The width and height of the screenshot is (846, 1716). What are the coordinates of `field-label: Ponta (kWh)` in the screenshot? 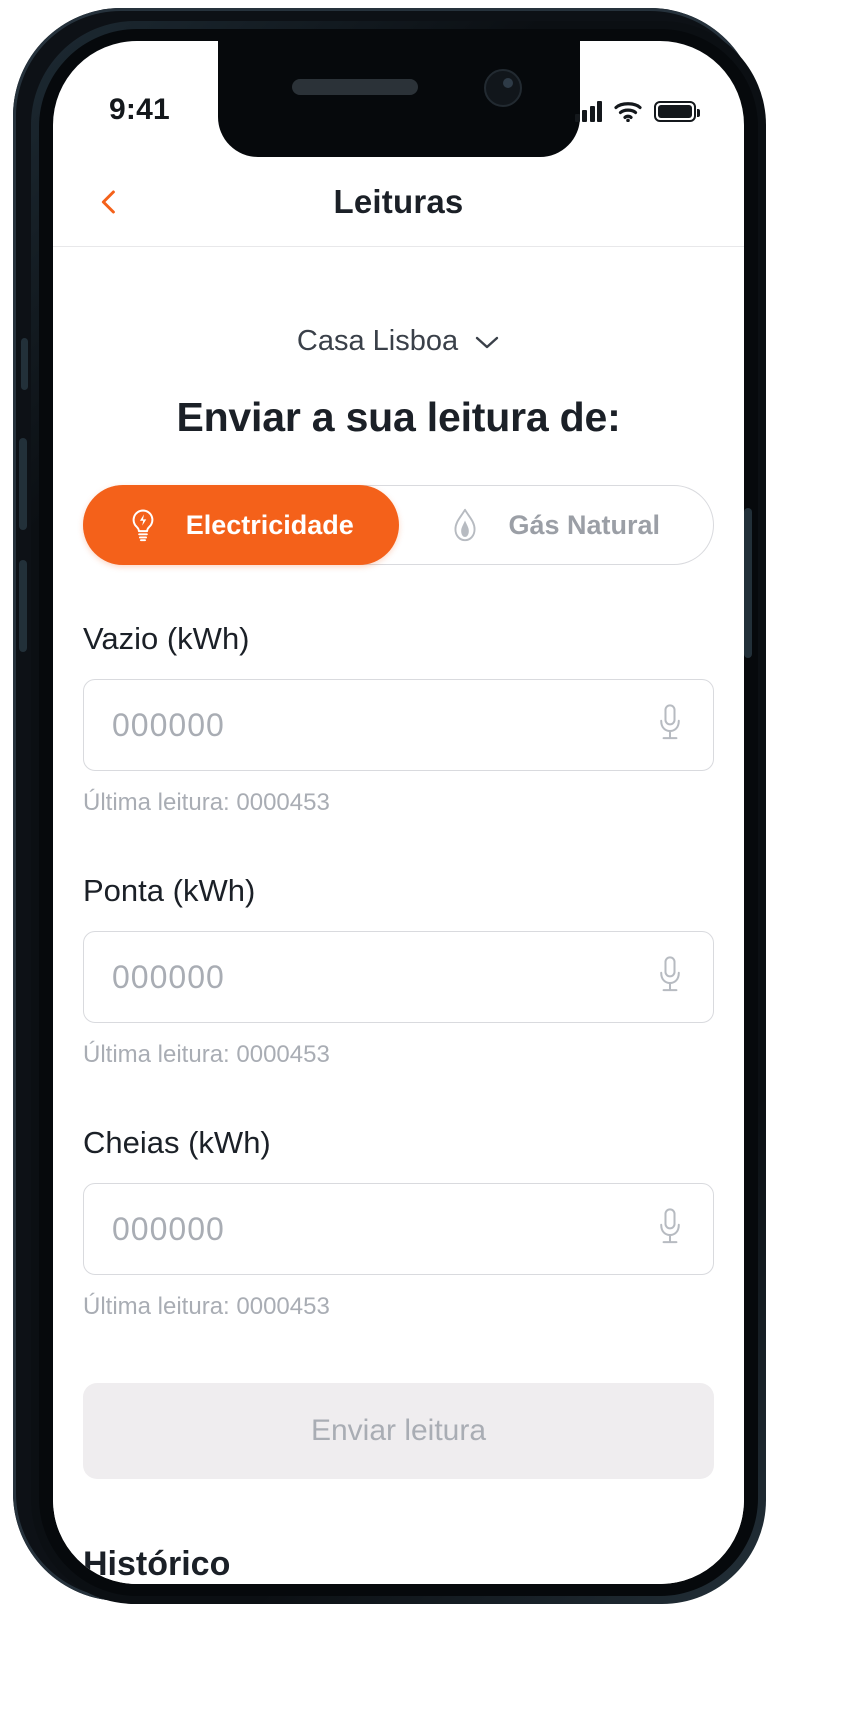 It's located at (169, 890).